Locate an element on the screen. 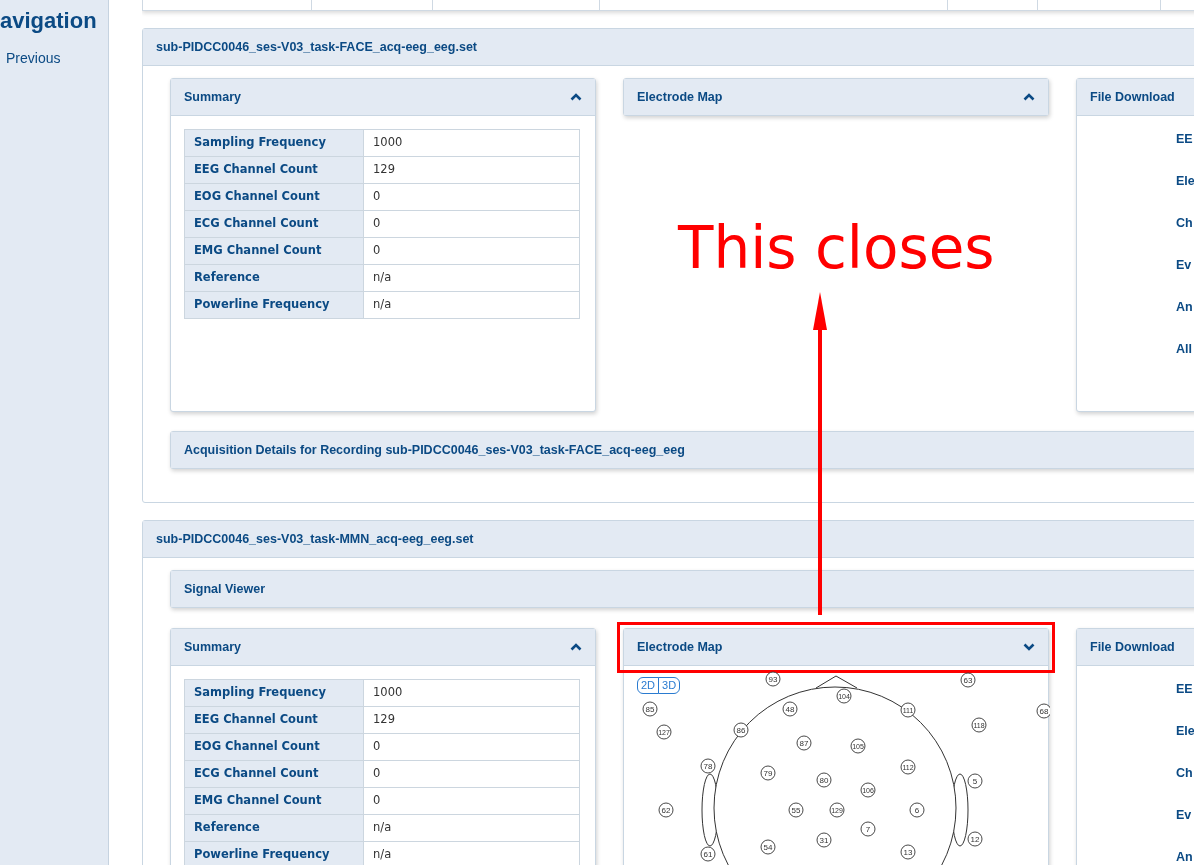  electrode-marker: 55 is located at coordinates (796, 810).